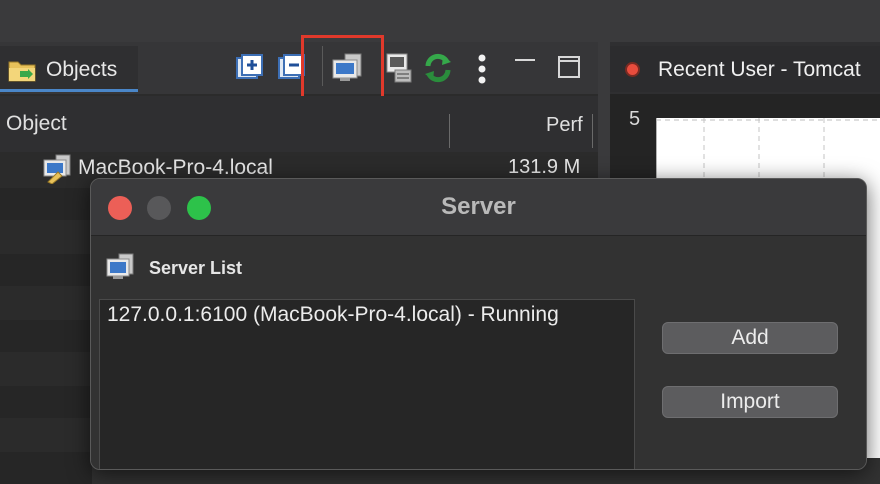  What do you see at coordinates (82, 69) in the screenshot?
I see `tab-objects-label: Objects` at bounding box center [82, 69].